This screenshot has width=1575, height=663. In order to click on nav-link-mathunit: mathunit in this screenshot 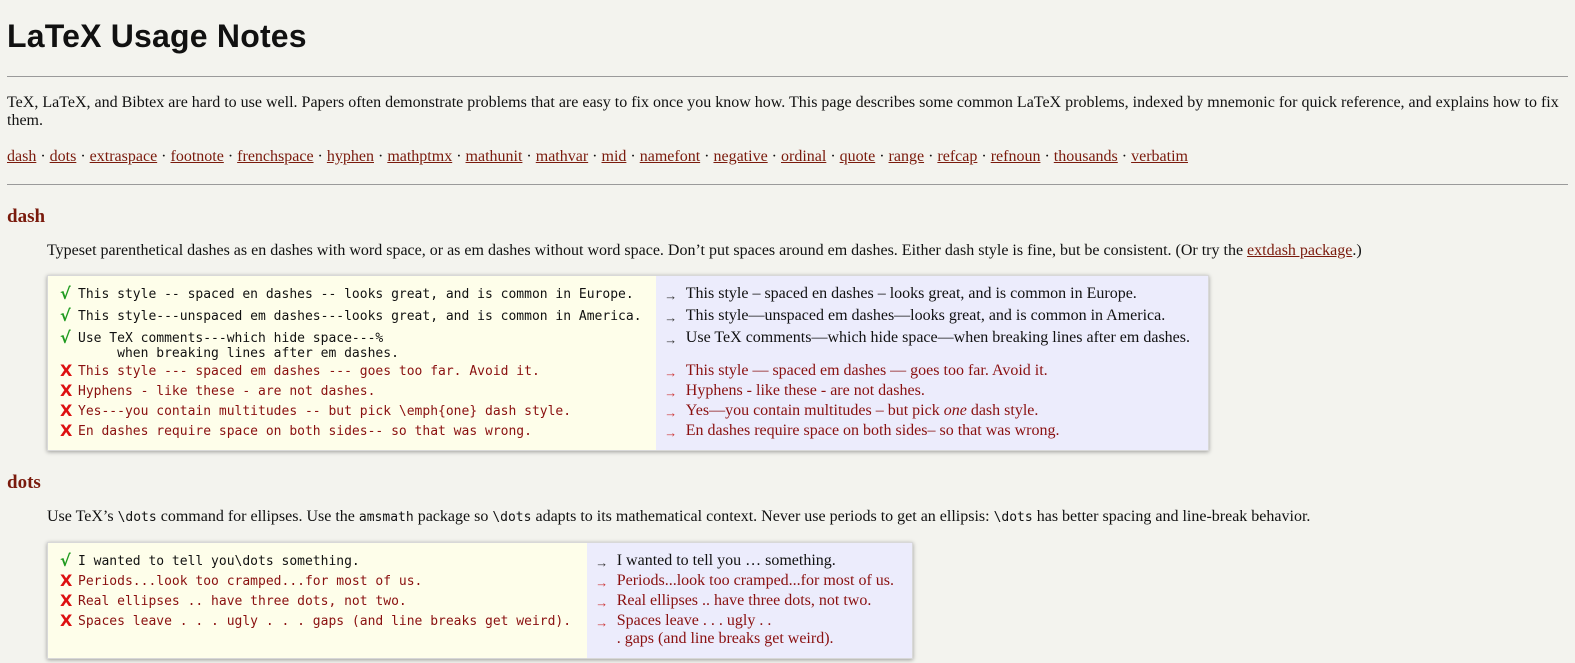, I will do `click(494, 156)`.